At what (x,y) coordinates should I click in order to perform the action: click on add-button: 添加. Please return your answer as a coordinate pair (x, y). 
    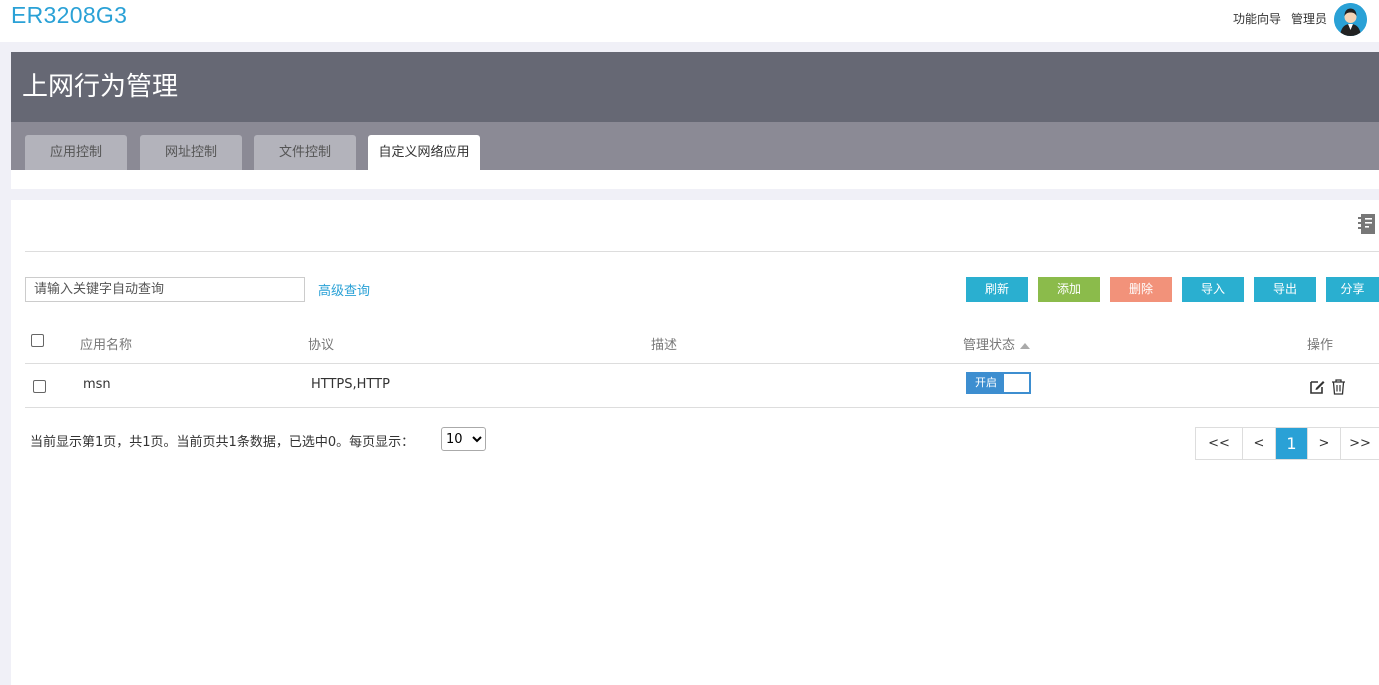
    Looking at the image, I should click on (1069, 289).